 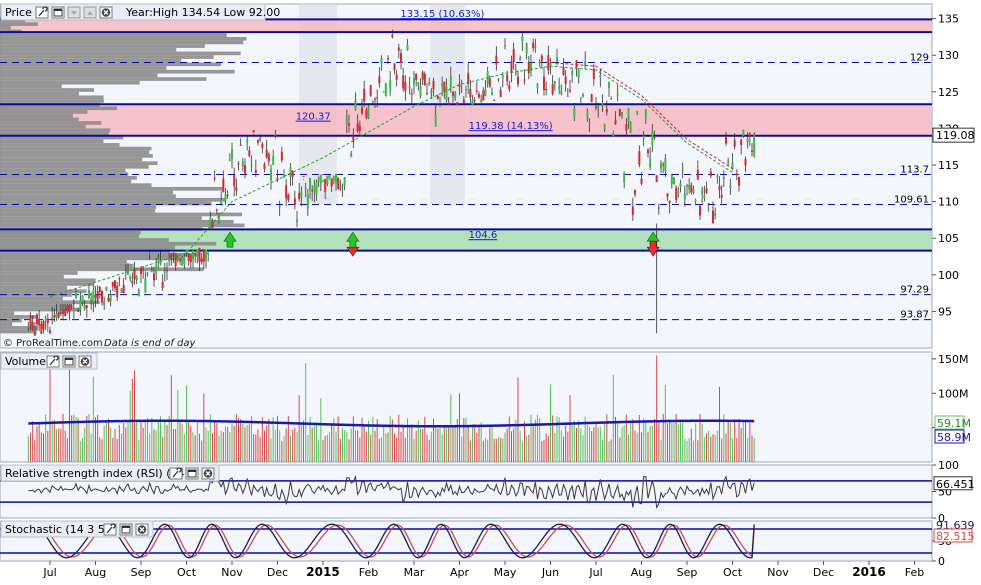 I want to click on level-label: 113.7, so click(x=914, y=170).